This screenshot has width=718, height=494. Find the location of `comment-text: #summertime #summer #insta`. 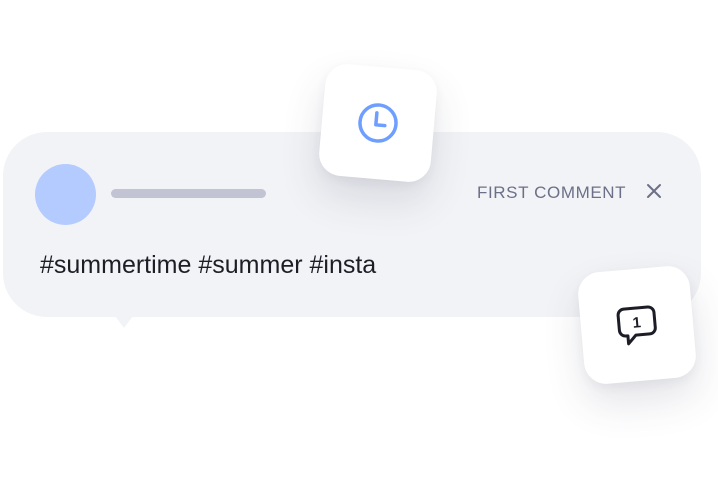

comment-text: #summertime #summer #insta is located at coordinates (208, 265).